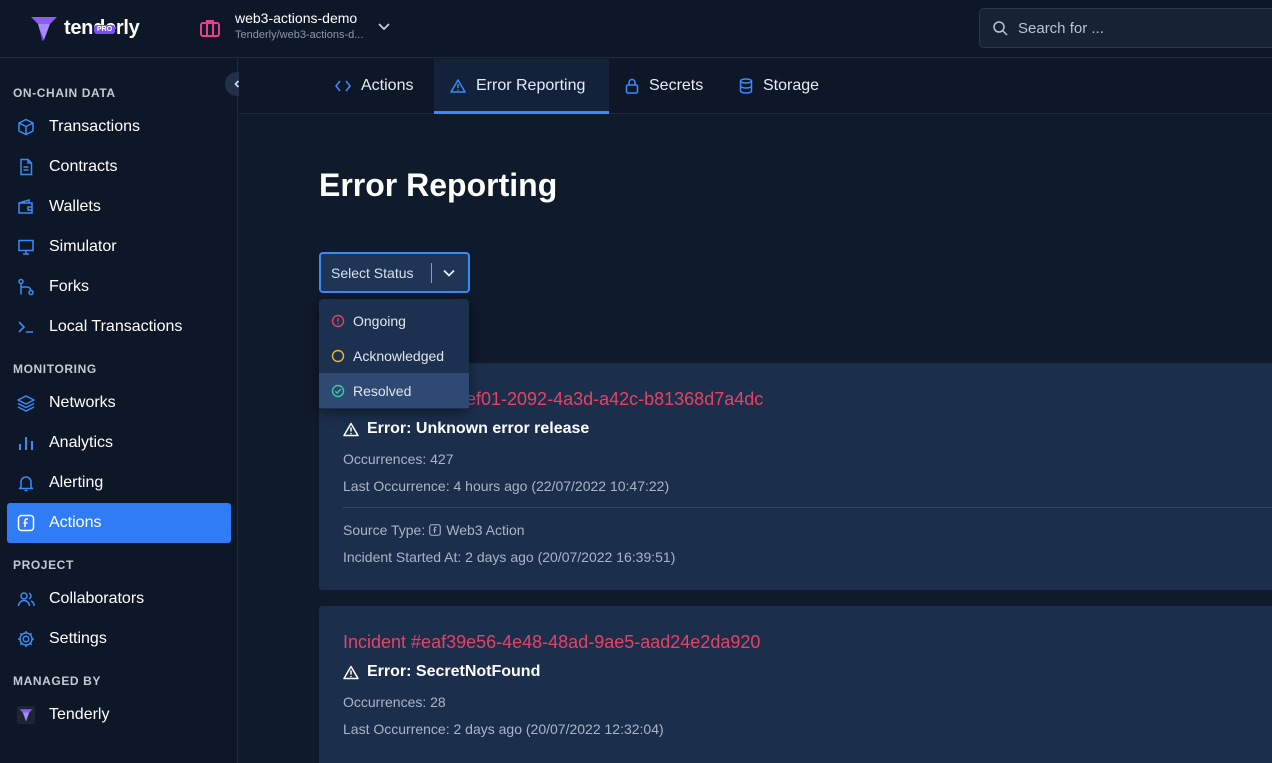 The width and height of the screenshot is (1272, 763). I want to click on status-select: Select Status, so click(394, 272).